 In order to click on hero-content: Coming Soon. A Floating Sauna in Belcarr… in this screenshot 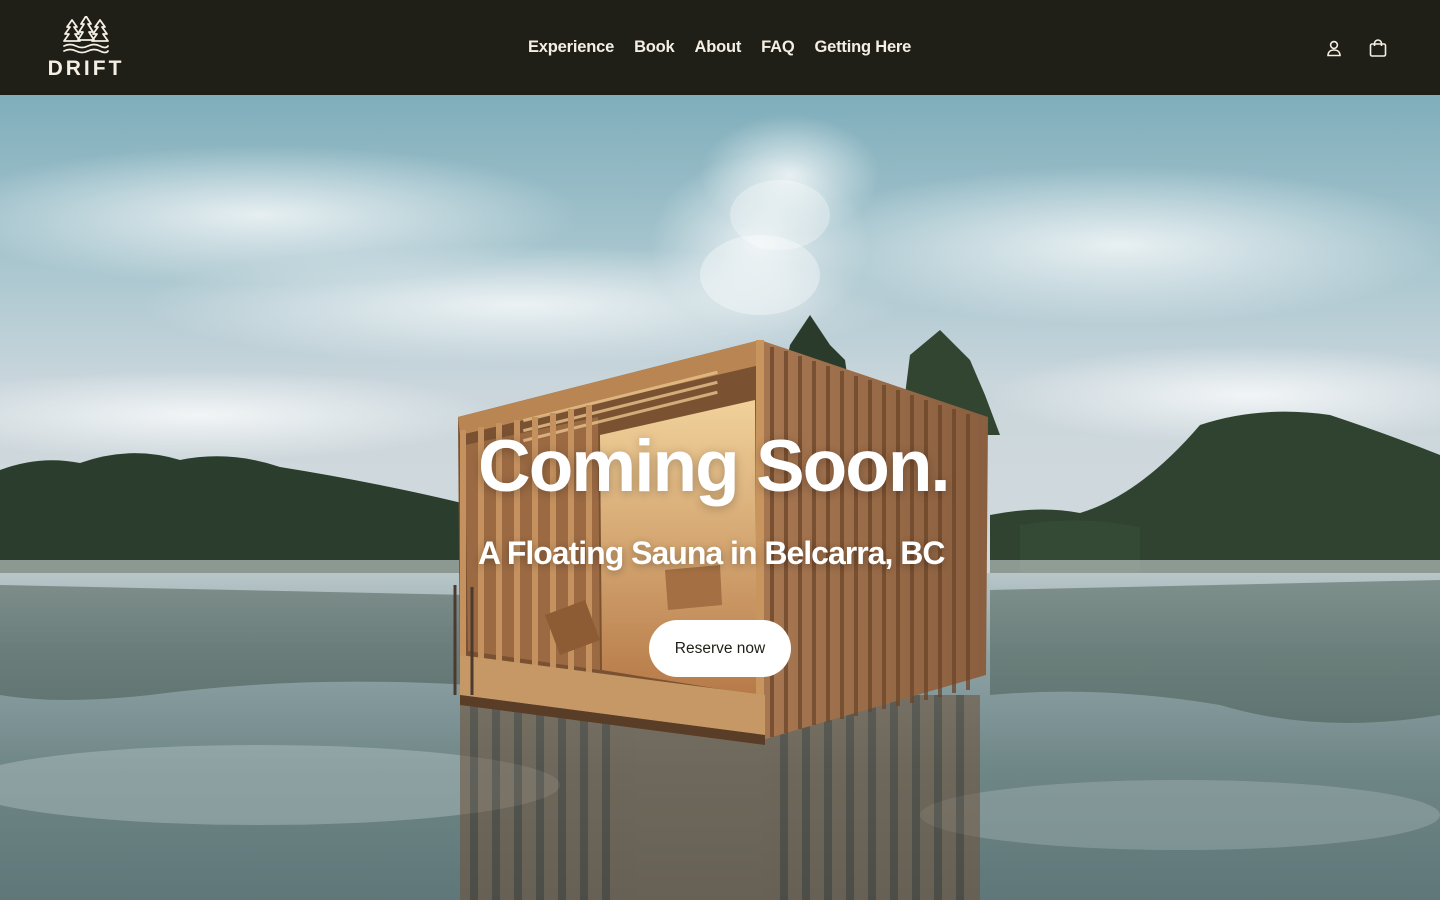, I will do `click(738, 500)`.